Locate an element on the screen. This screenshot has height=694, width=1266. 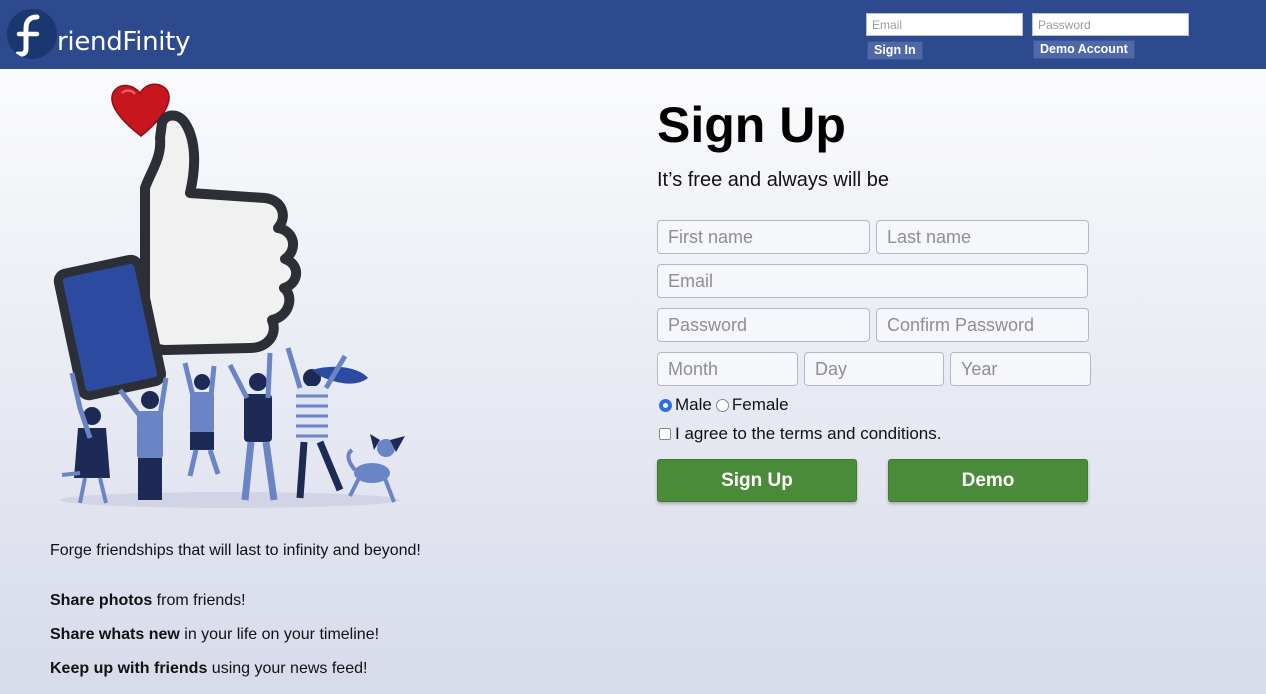
female-label: Female is located at coordinates (760, 404).